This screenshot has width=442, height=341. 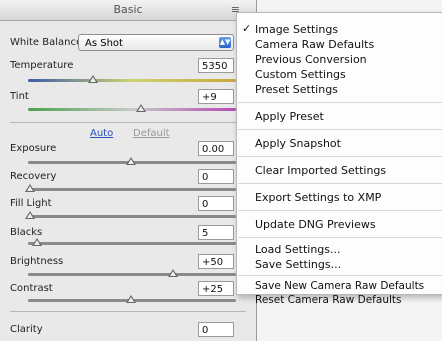 I want to click on recovery-label: Recovery, so click(x=33, y=176).